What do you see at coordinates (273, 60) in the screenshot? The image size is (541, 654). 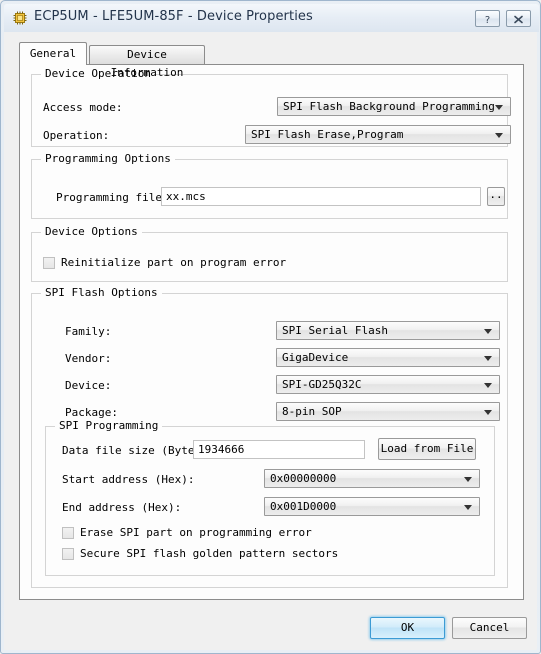 I see `tab-strip: Device Information General` at bounding box center [273, 60].